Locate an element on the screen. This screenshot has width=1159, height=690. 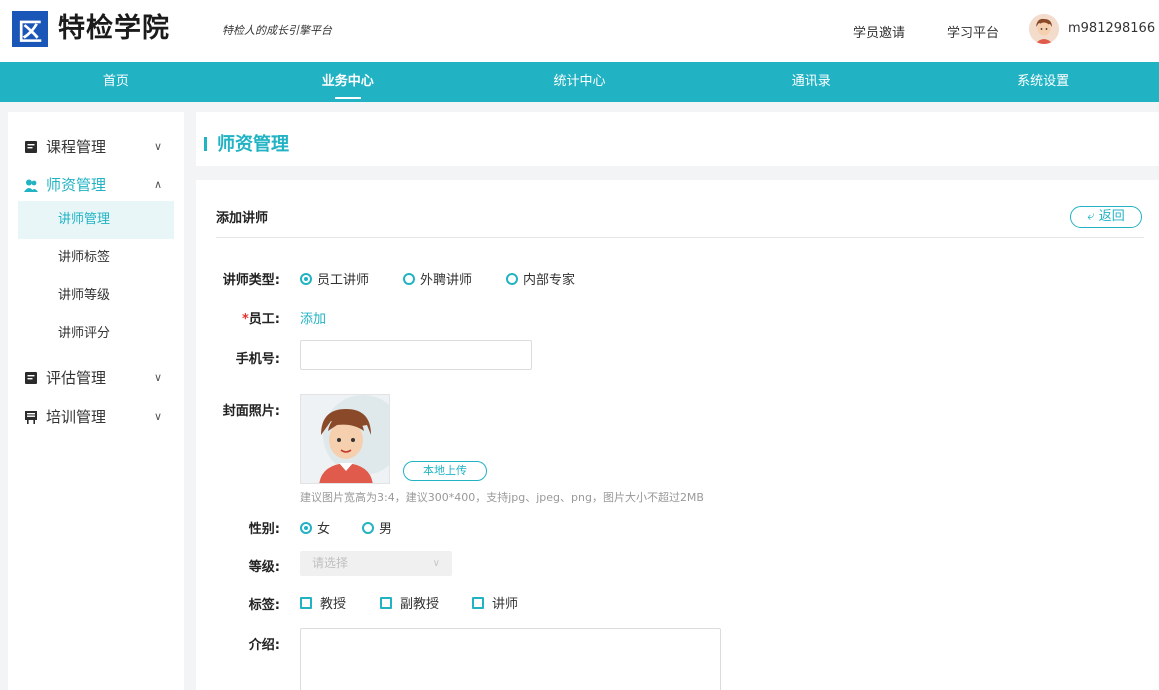
sidebar-group-course: 课程管理 ∨ is located at coordinates (93, 146).